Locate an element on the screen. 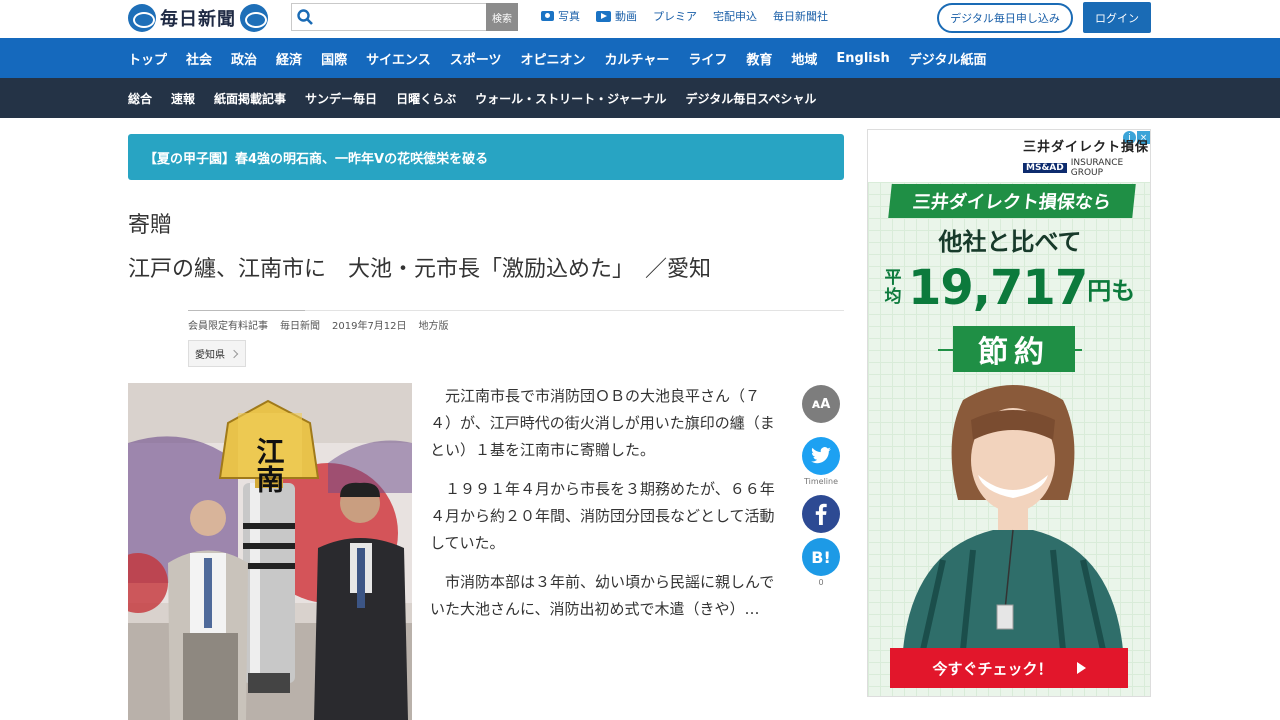 The height and width of the screenshot is (720, 1280). play-icon is located at coordinates (603, 16).